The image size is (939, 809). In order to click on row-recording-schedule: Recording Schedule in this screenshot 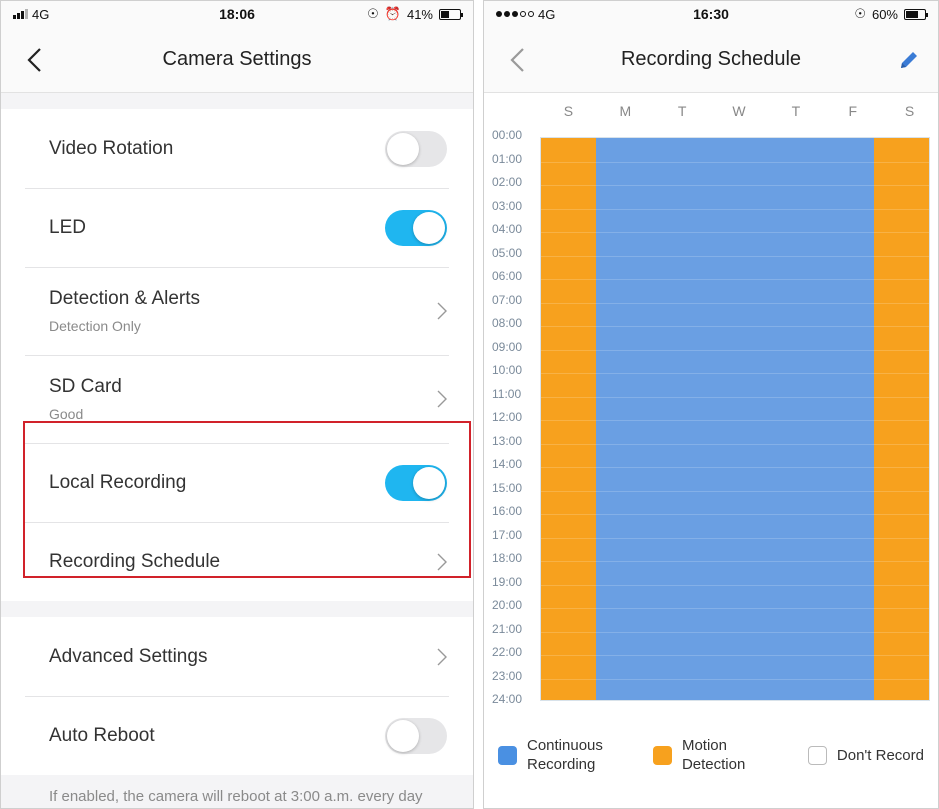, I will do `click(237, 561)`.